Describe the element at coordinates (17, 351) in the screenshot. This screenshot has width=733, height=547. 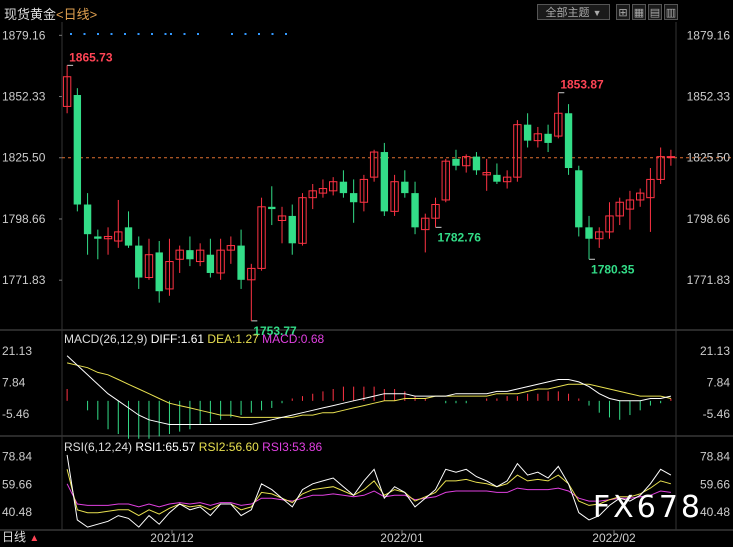
I see `macd-tick-left: 21.13` at that location.